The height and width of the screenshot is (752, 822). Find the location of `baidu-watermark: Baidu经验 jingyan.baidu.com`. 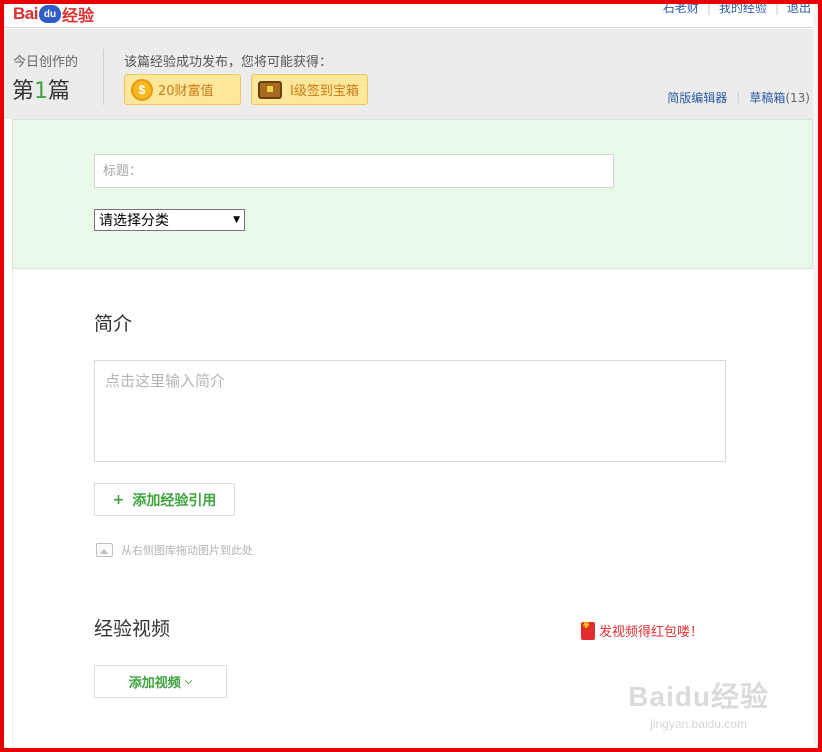

baidu-watermark: Baidu经验 jingyan.baidu.com is located at coordinates (698, 703).